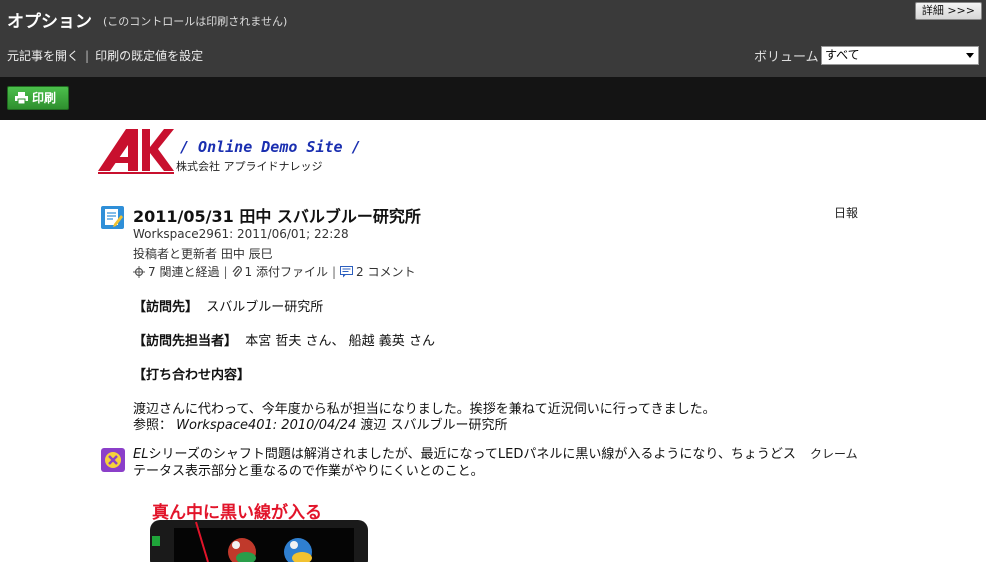 This screenshot has height=562, width=986. What do you see at coordinates (786, 57) in the screenshot?
I see `volume-label: ボリューム` at bounding box center [786, 57].